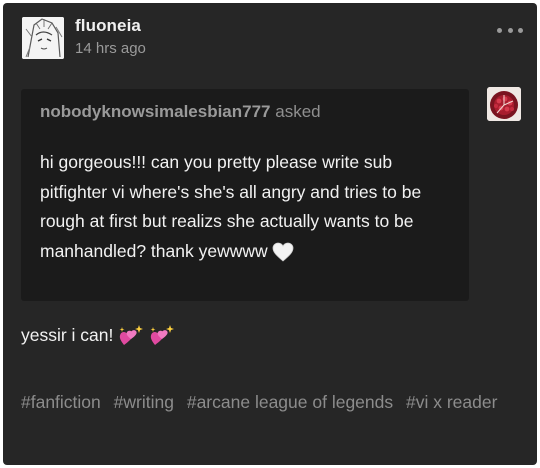 This screenshot has width=540, height=468. I want to click on asker-line: nobodyknowsimalesbian777 asked, so click(180, 112).